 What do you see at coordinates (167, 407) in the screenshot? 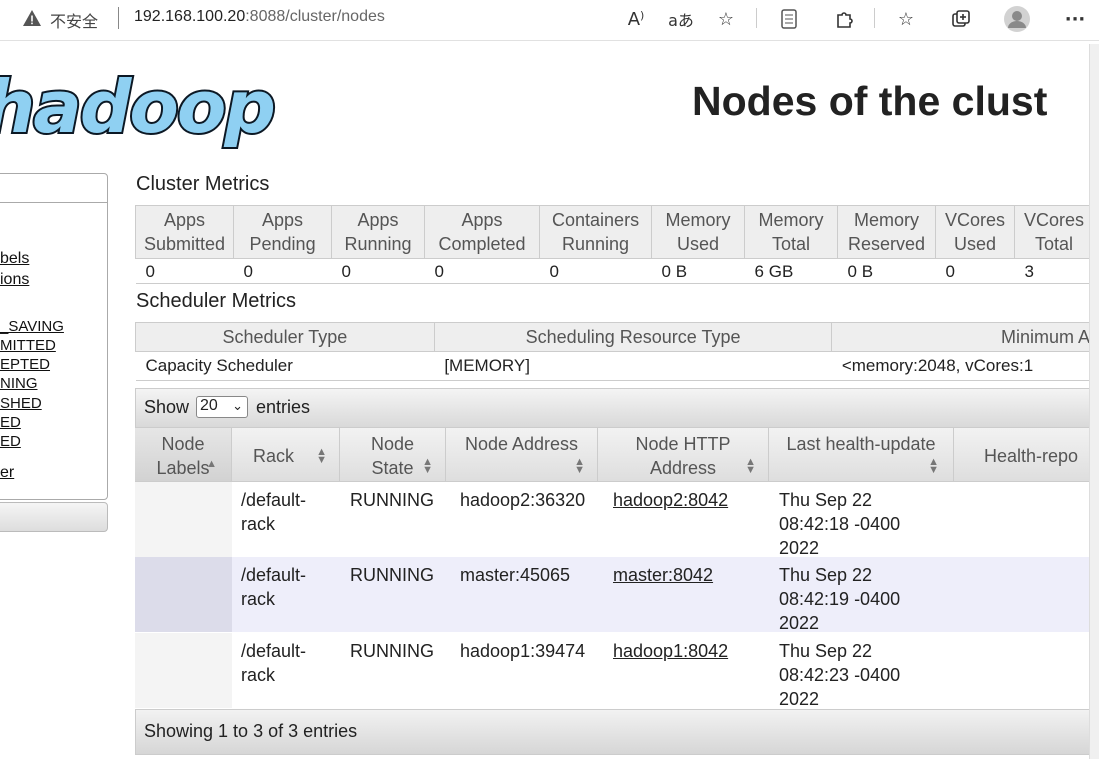
I see `show-label: Show` at bounding box center [167, 407].